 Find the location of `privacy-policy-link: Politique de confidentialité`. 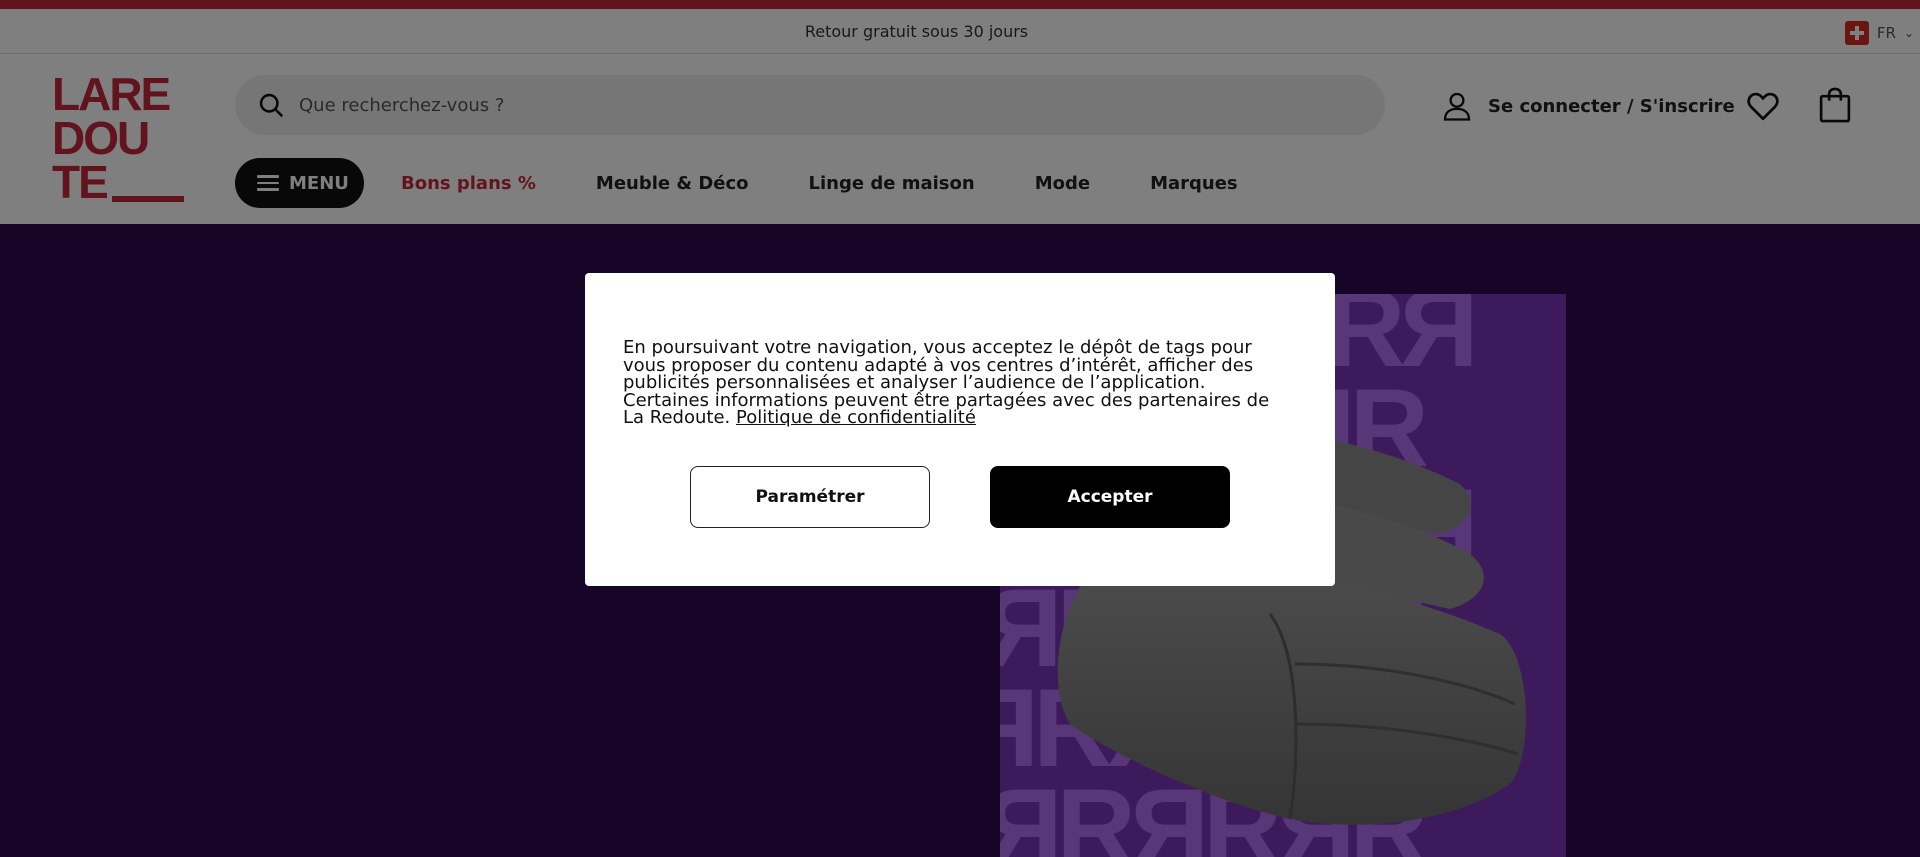

privacy-policy-link: Politique de confidentialité is located at coordinates (856, 417).